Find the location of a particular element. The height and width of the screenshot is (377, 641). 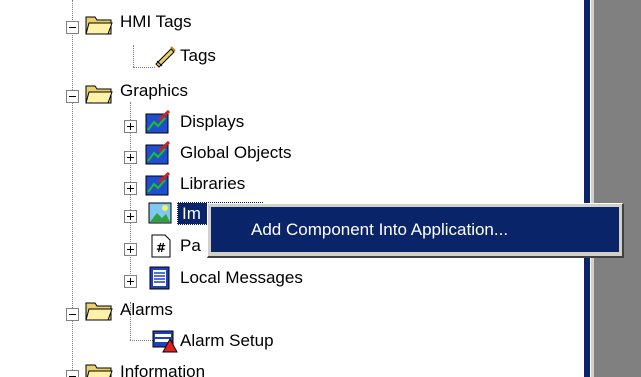

tree-node-tags: Tags is located at coordinates (292, 55).